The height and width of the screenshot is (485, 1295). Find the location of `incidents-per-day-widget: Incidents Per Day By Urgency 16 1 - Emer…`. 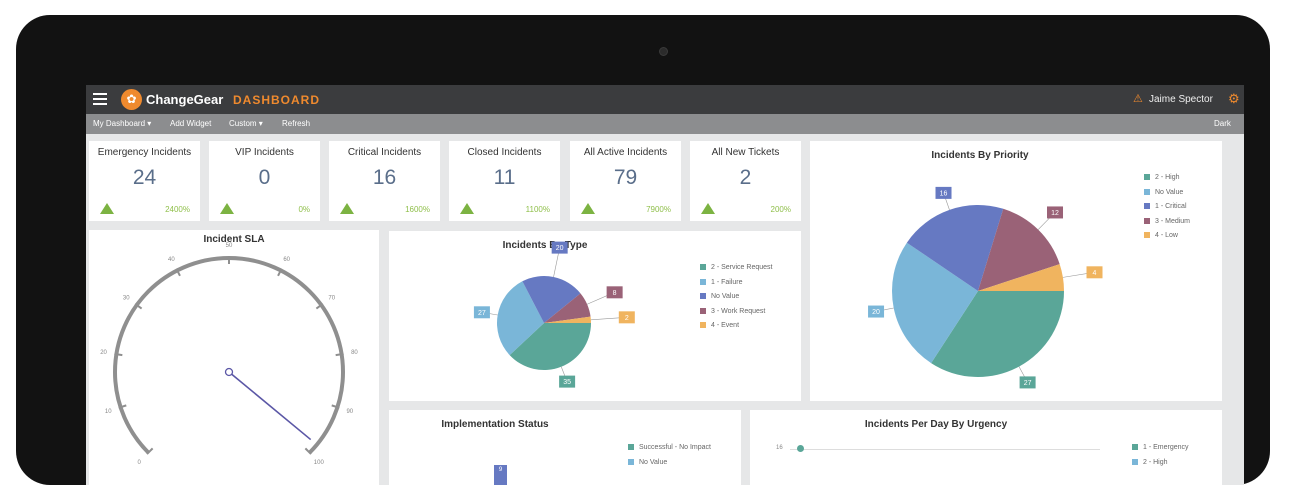

incidents-per-day-widget: Incidents Per Day By Urgency 16 1 - Emer… is located at coordinates (986, 447).